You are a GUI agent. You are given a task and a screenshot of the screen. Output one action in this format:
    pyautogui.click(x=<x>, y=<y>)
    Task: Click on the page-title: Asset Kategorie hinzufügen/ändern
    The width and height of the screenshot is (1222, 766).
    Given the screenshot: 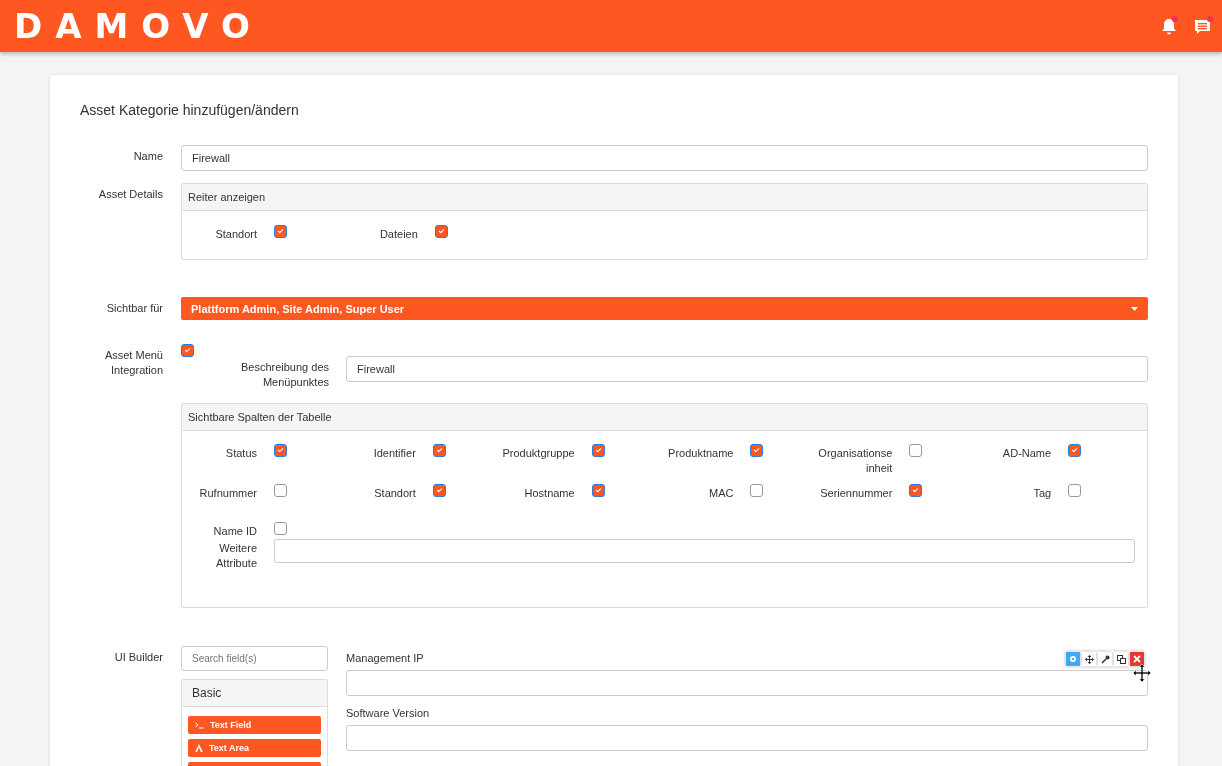 What is the action you would take?
    pyautogui.click(x=189, y=110)
    